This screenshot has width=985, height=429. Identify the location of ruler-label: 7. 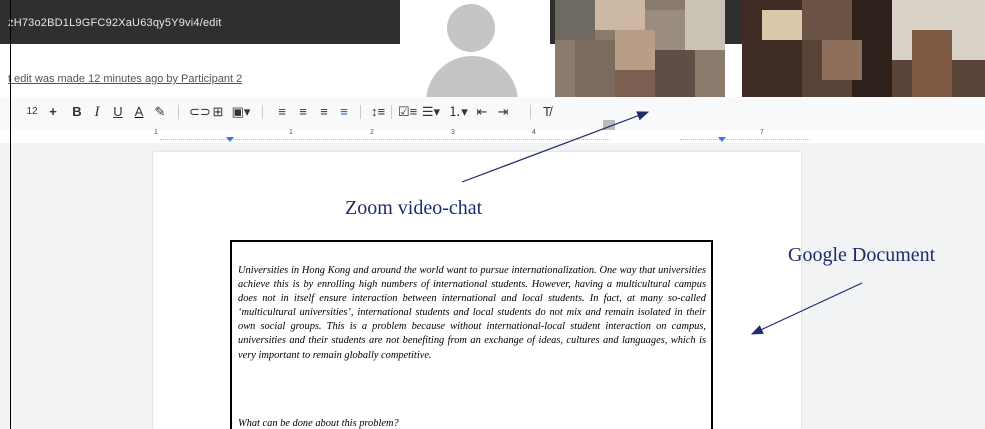
(762, 132).